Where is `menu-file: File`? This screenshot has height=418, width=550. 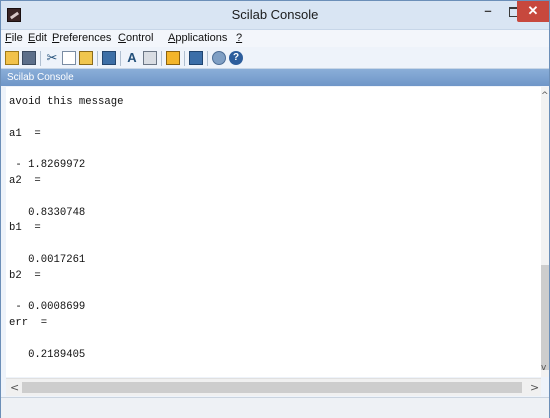 menu-file: File is located at coordinates (14, 38).